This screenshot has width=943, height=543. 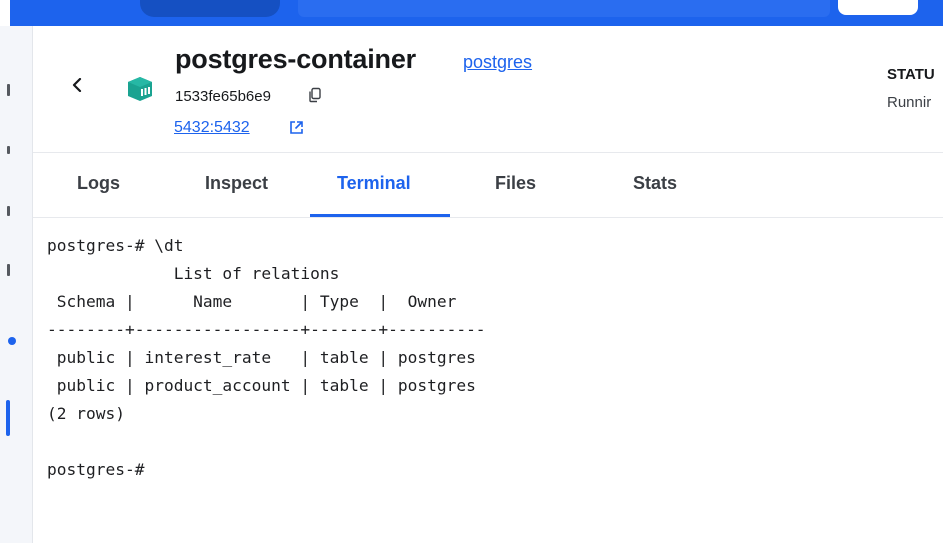 I want to click on terminal-line: postgres-# \dt, so click(x=115, y=245).